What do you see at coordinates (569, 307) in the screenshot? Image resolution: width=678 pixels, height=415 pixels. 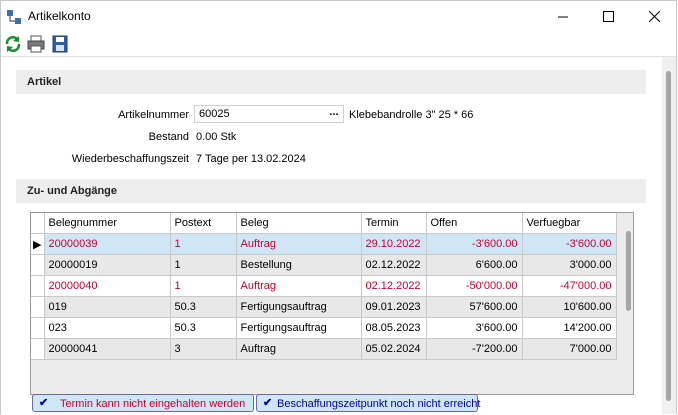 I see `table-cell: 10'600.00` at bounding box center [569, 307].